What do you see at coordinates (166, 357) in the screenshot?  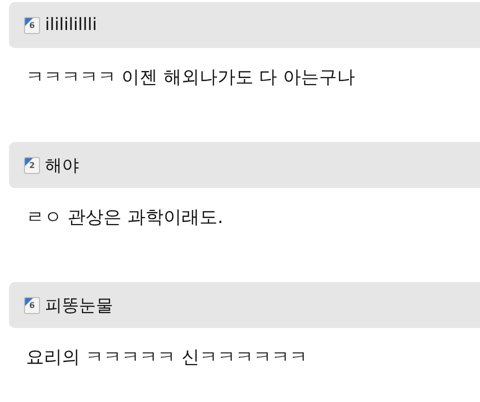 I see `comment-text: 요리의 ㅋㅋㅋㅋㅋ 신ㅋㅋㅋㅋㅋㅋ` at bounding box center [166, 357].